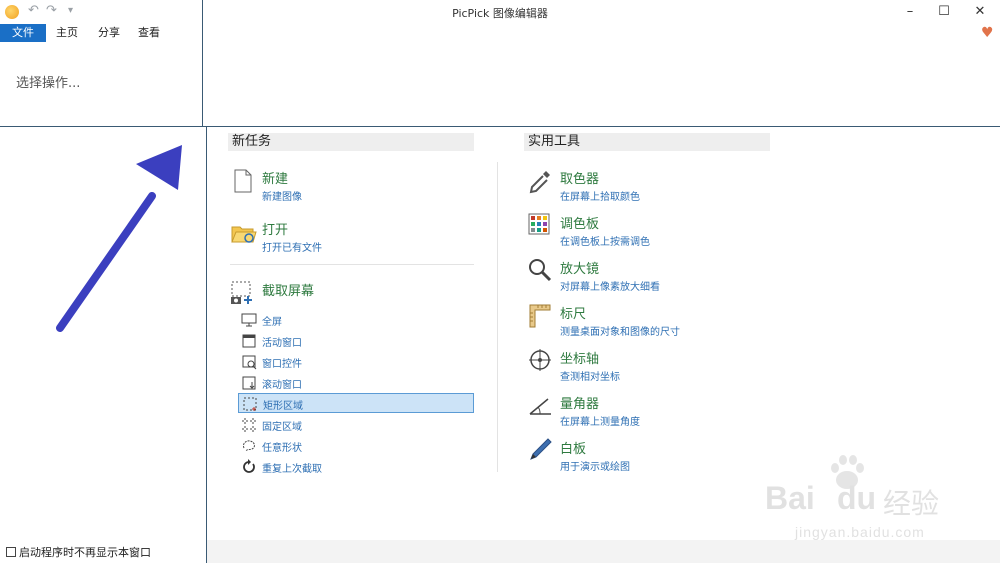 This screenshot has width=1000, height=563. What do you see at coordinates (282, 197) in the screenshot?
I see `new-subtitle: 新建图像` at bounding box center [282, 197].